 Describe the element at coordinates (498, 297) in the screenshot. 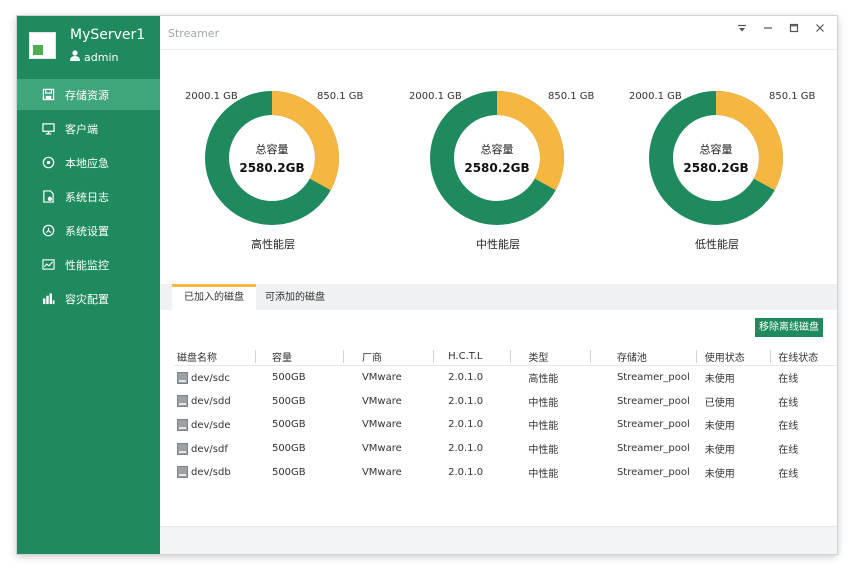

I see `disk-tabs: 已加入的磁盘 可添加的磁盘` at that location.